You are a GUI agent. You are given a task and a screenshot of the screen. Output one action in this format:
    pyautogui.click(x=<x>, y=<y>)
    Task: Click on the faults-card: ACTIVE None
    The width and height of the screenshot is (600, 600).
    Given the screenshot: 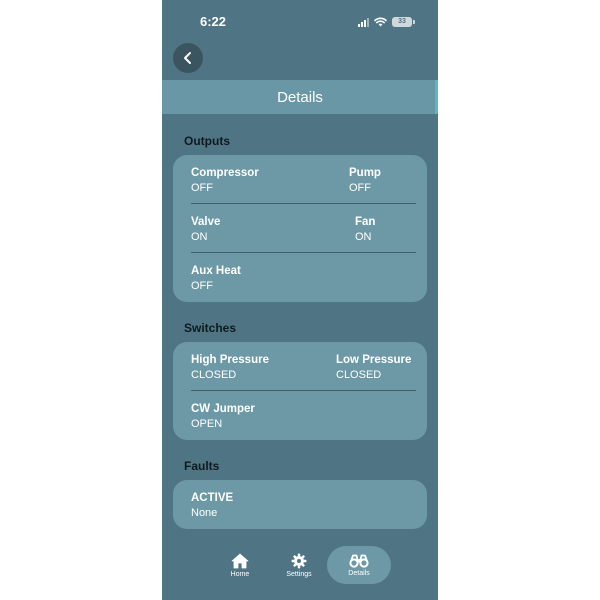 What is the action you would take?
    pyautogui.click(x=300, y=504)
    